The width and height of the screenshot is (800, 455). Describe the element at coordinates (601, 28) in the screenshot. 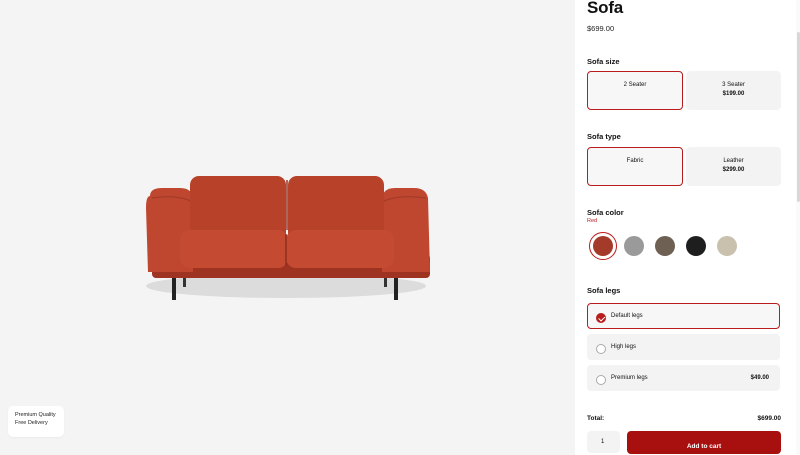

I see `product-price: $699.00` at that location.